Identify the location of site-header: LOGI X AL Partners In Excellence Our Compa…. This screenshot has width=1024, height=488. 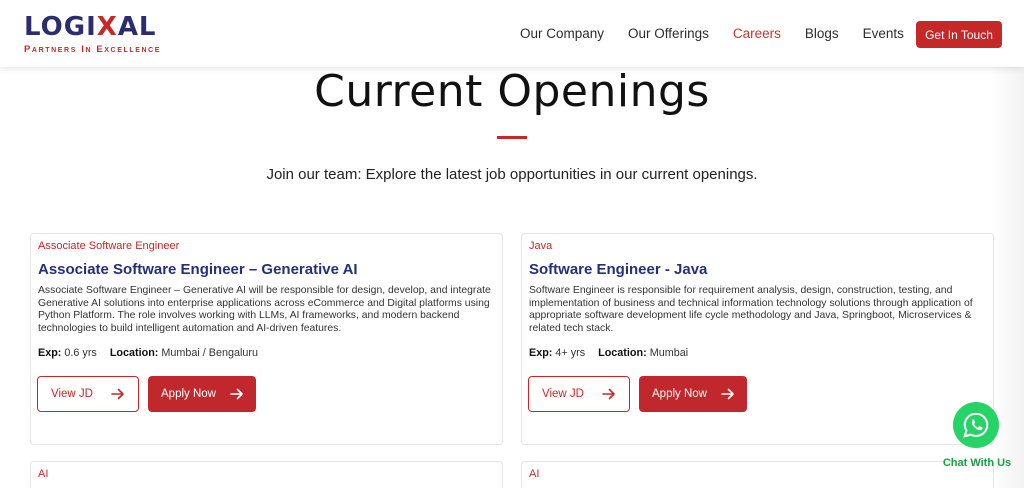
(512, 33).